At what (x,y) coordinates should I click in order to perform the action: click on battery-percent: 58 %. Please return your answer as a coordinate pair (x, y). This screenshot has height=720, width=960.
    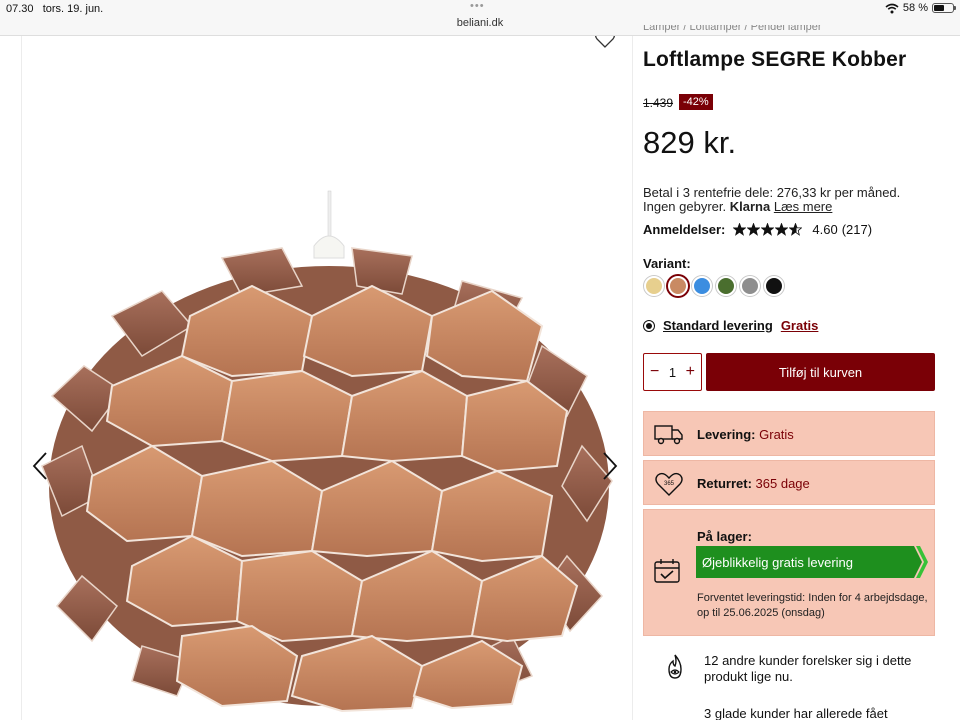
    Looking at the image, I should click on (915, 8).